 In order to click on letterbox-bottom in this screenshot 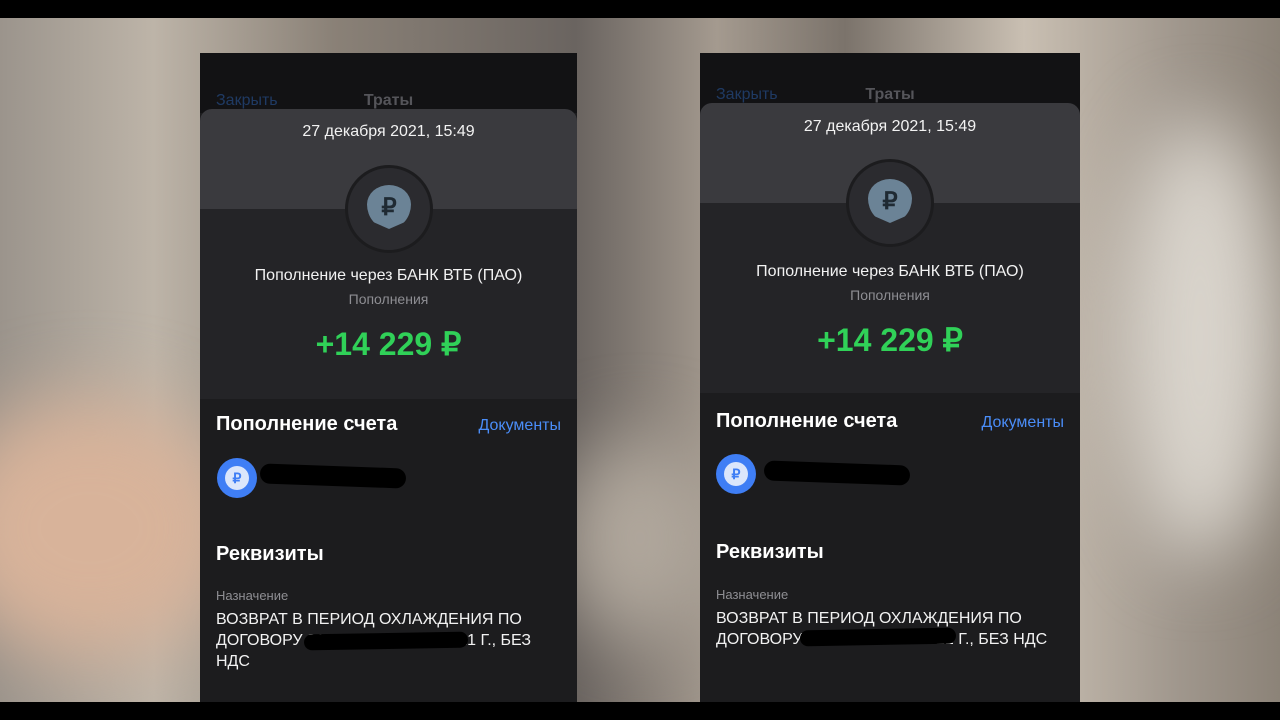, I will do `click(640, 711)`.